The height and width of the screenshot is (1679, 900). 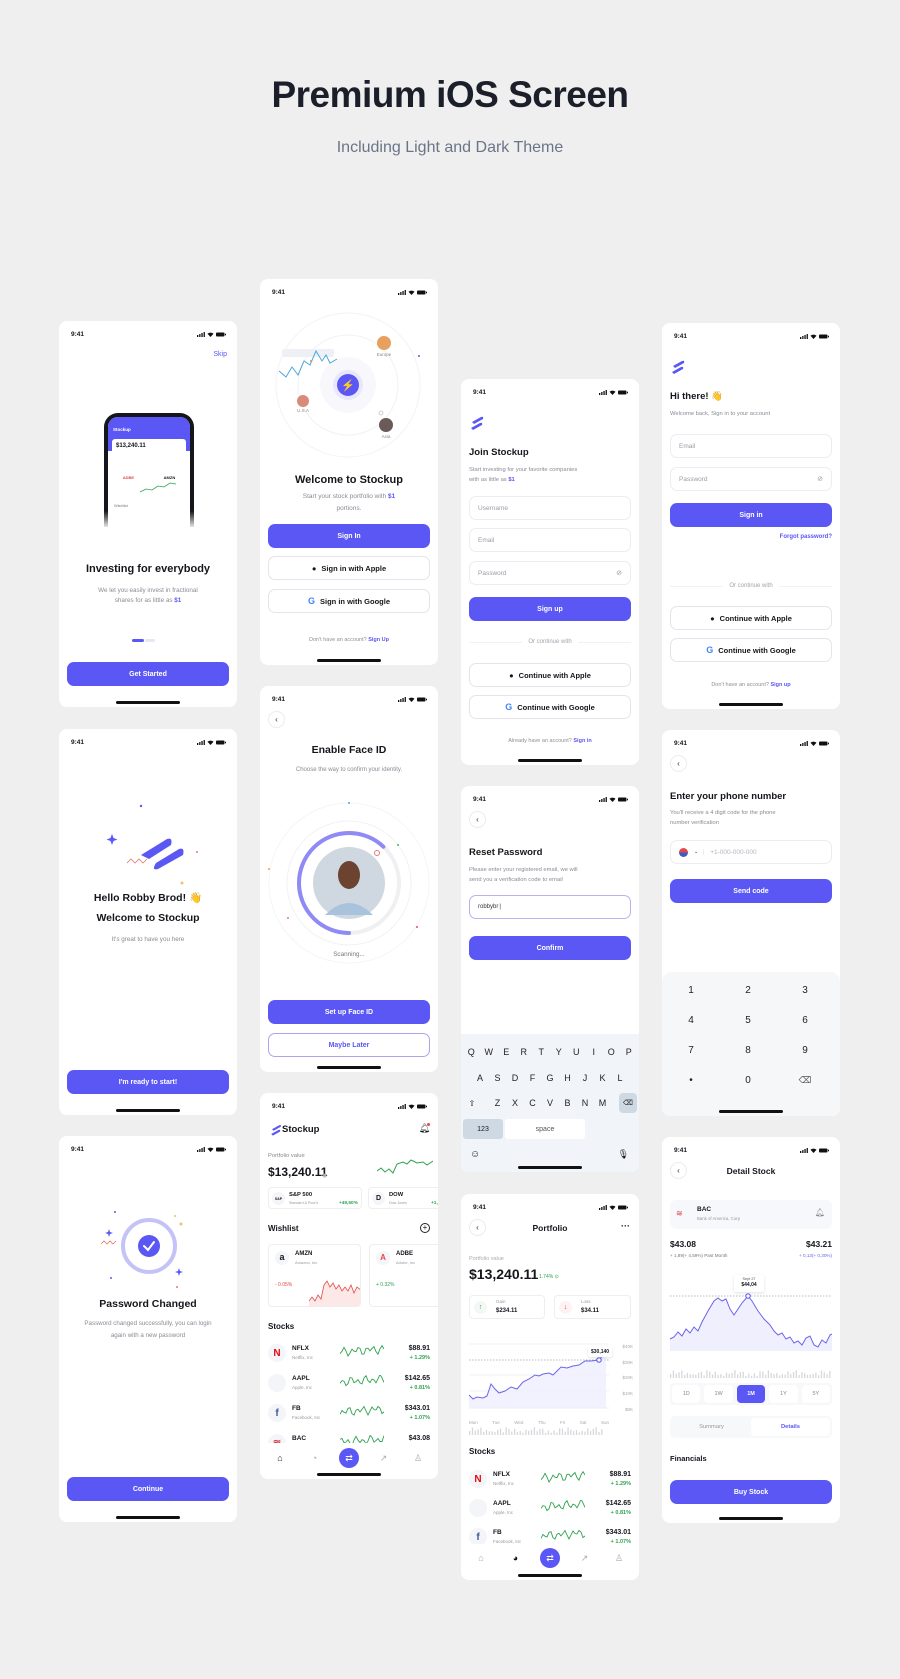 I want to click on keypad-key: 7, so click(x=691, y=1050).